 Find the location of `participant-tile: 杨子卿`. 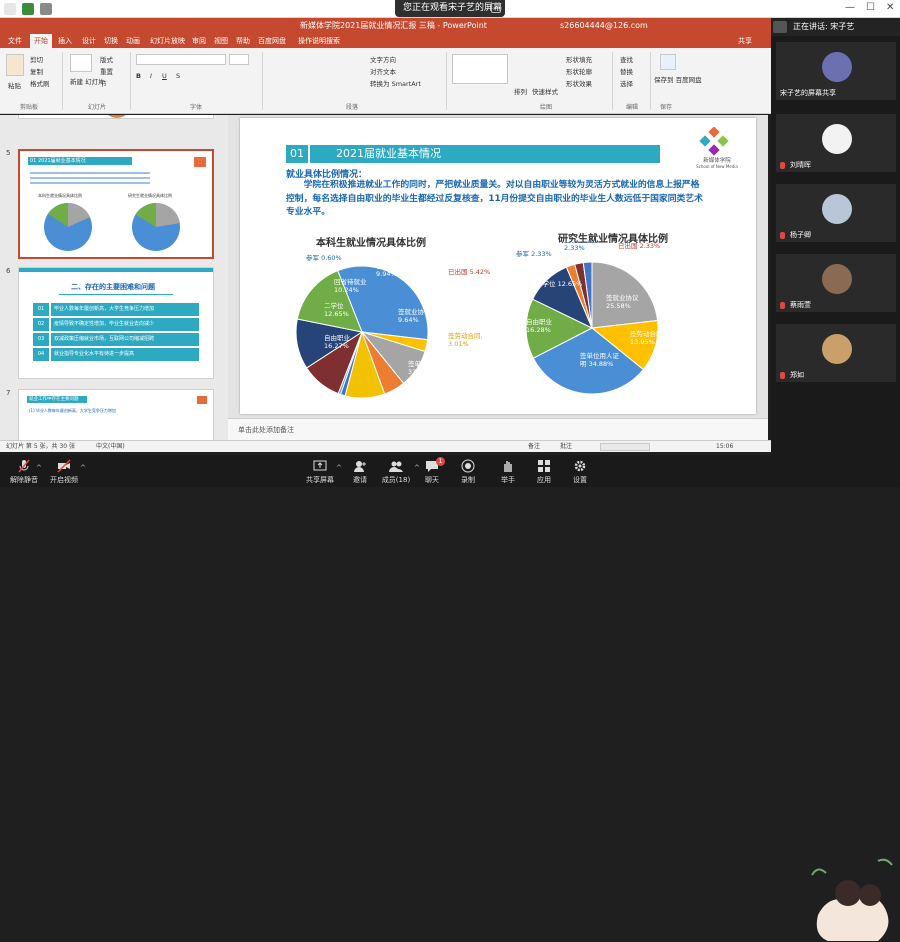

participant-tile: 杨子卿 is located at coordinates (836, 213).